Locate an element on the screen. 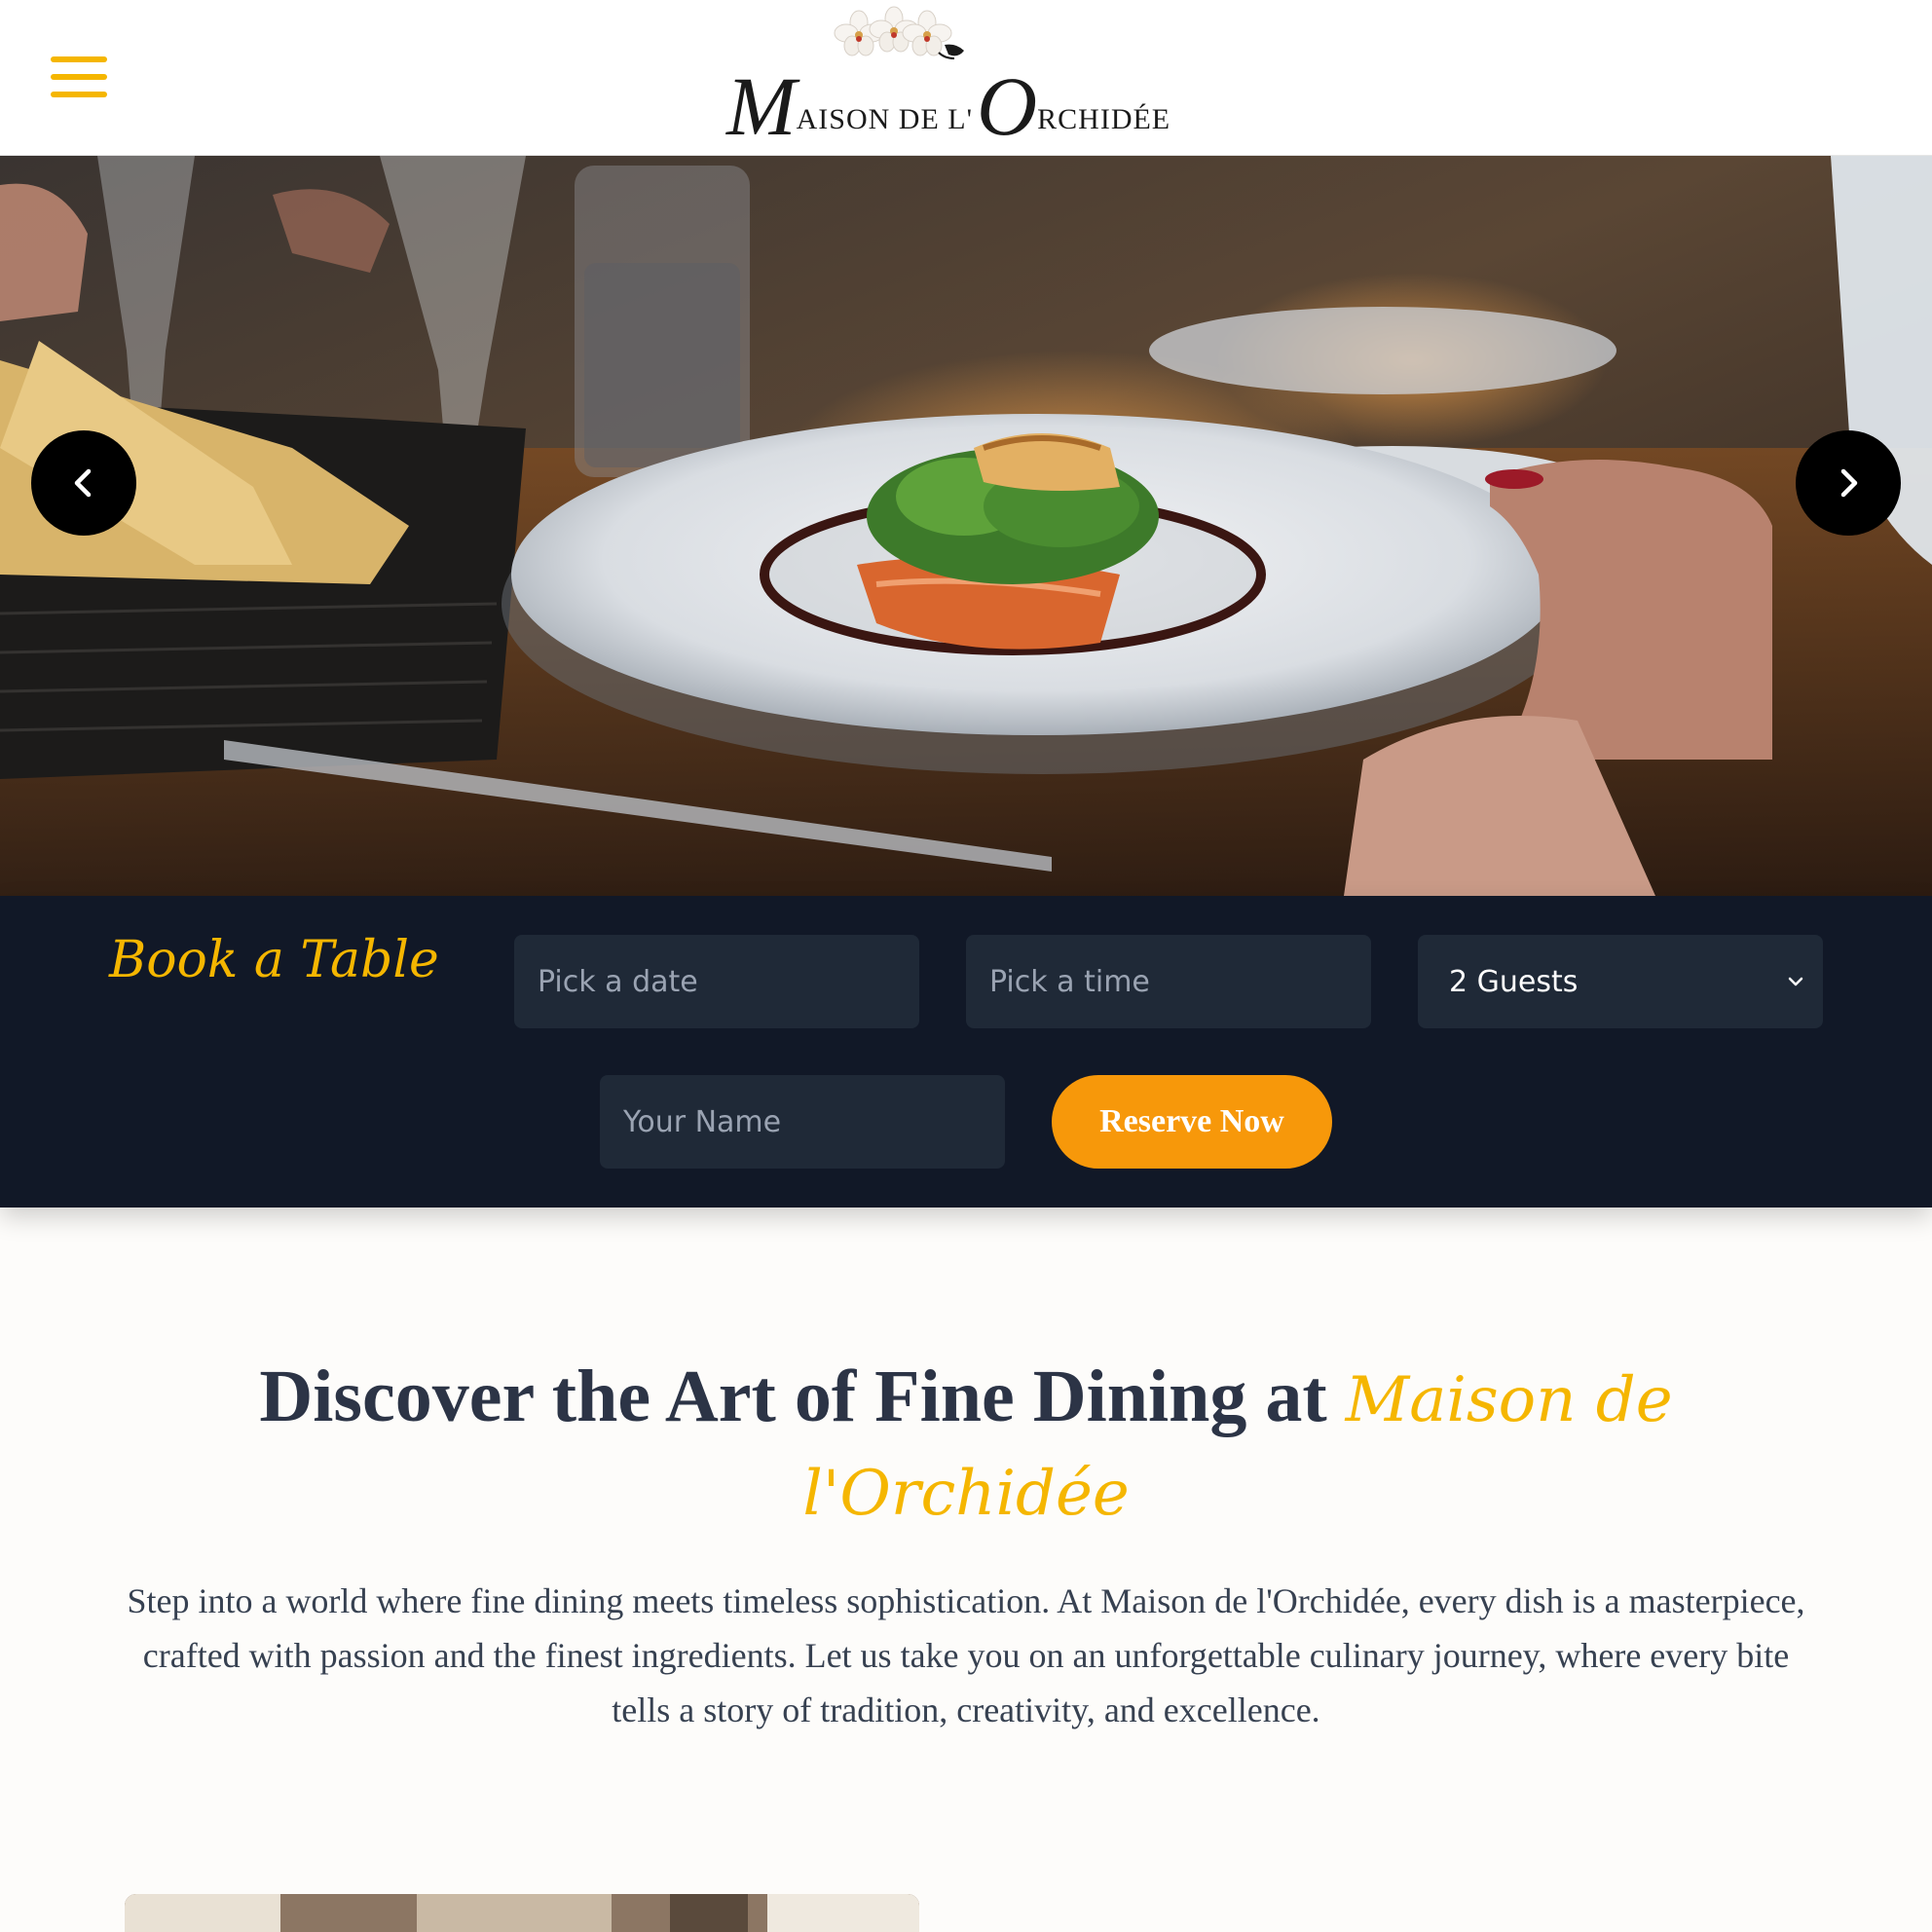  site-logo: Maison de l' Orchidée is located at coordinates (964, 78).